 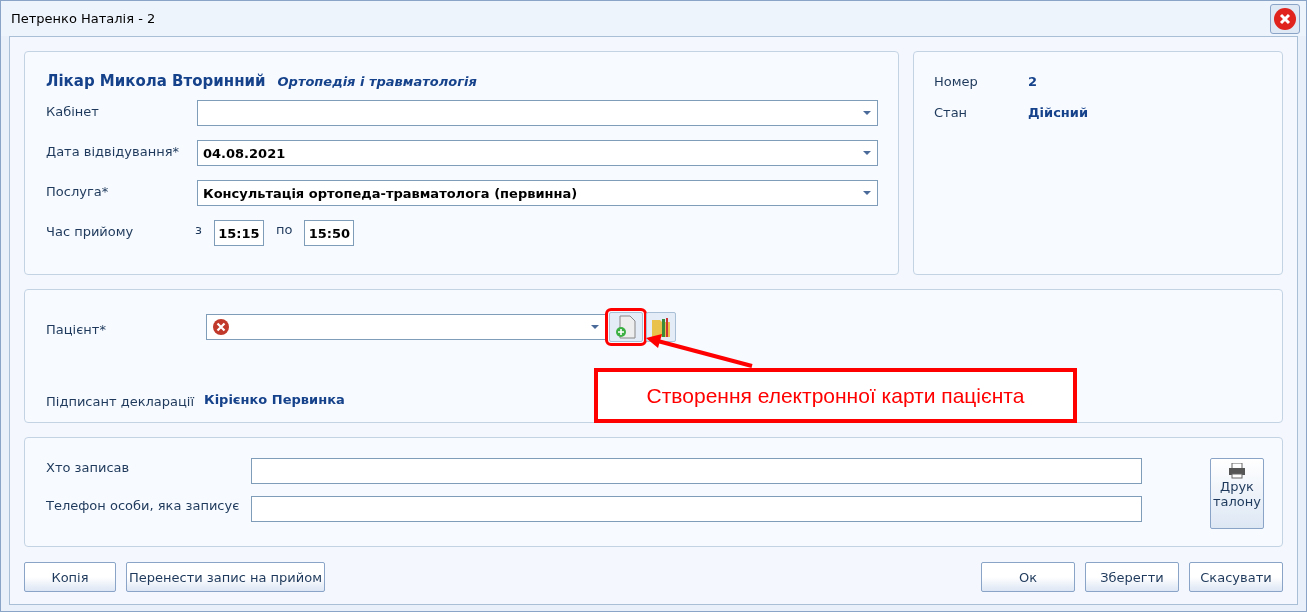 I want to click on close-icon, so click(x=1285, y=18).